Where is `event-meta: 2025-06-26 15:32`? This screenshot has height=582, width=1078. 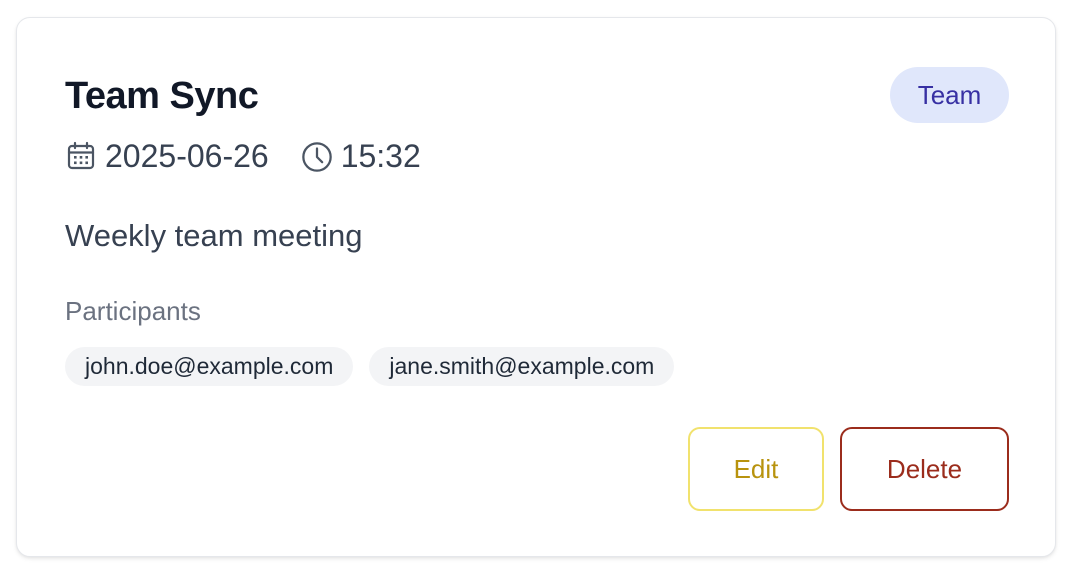
event-meta: 2025-06-26 15:32 is located at coordinates (243, 156).